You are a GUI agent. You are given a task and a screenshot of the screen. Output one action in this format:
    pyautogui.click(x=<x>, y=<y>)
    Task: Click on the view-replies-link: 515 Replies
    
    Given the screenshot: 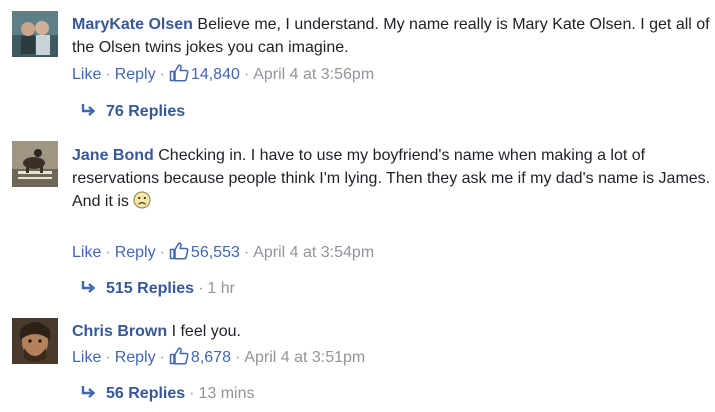 What is the action you would take?
    pyautogui.click(x=150, y=288)
    